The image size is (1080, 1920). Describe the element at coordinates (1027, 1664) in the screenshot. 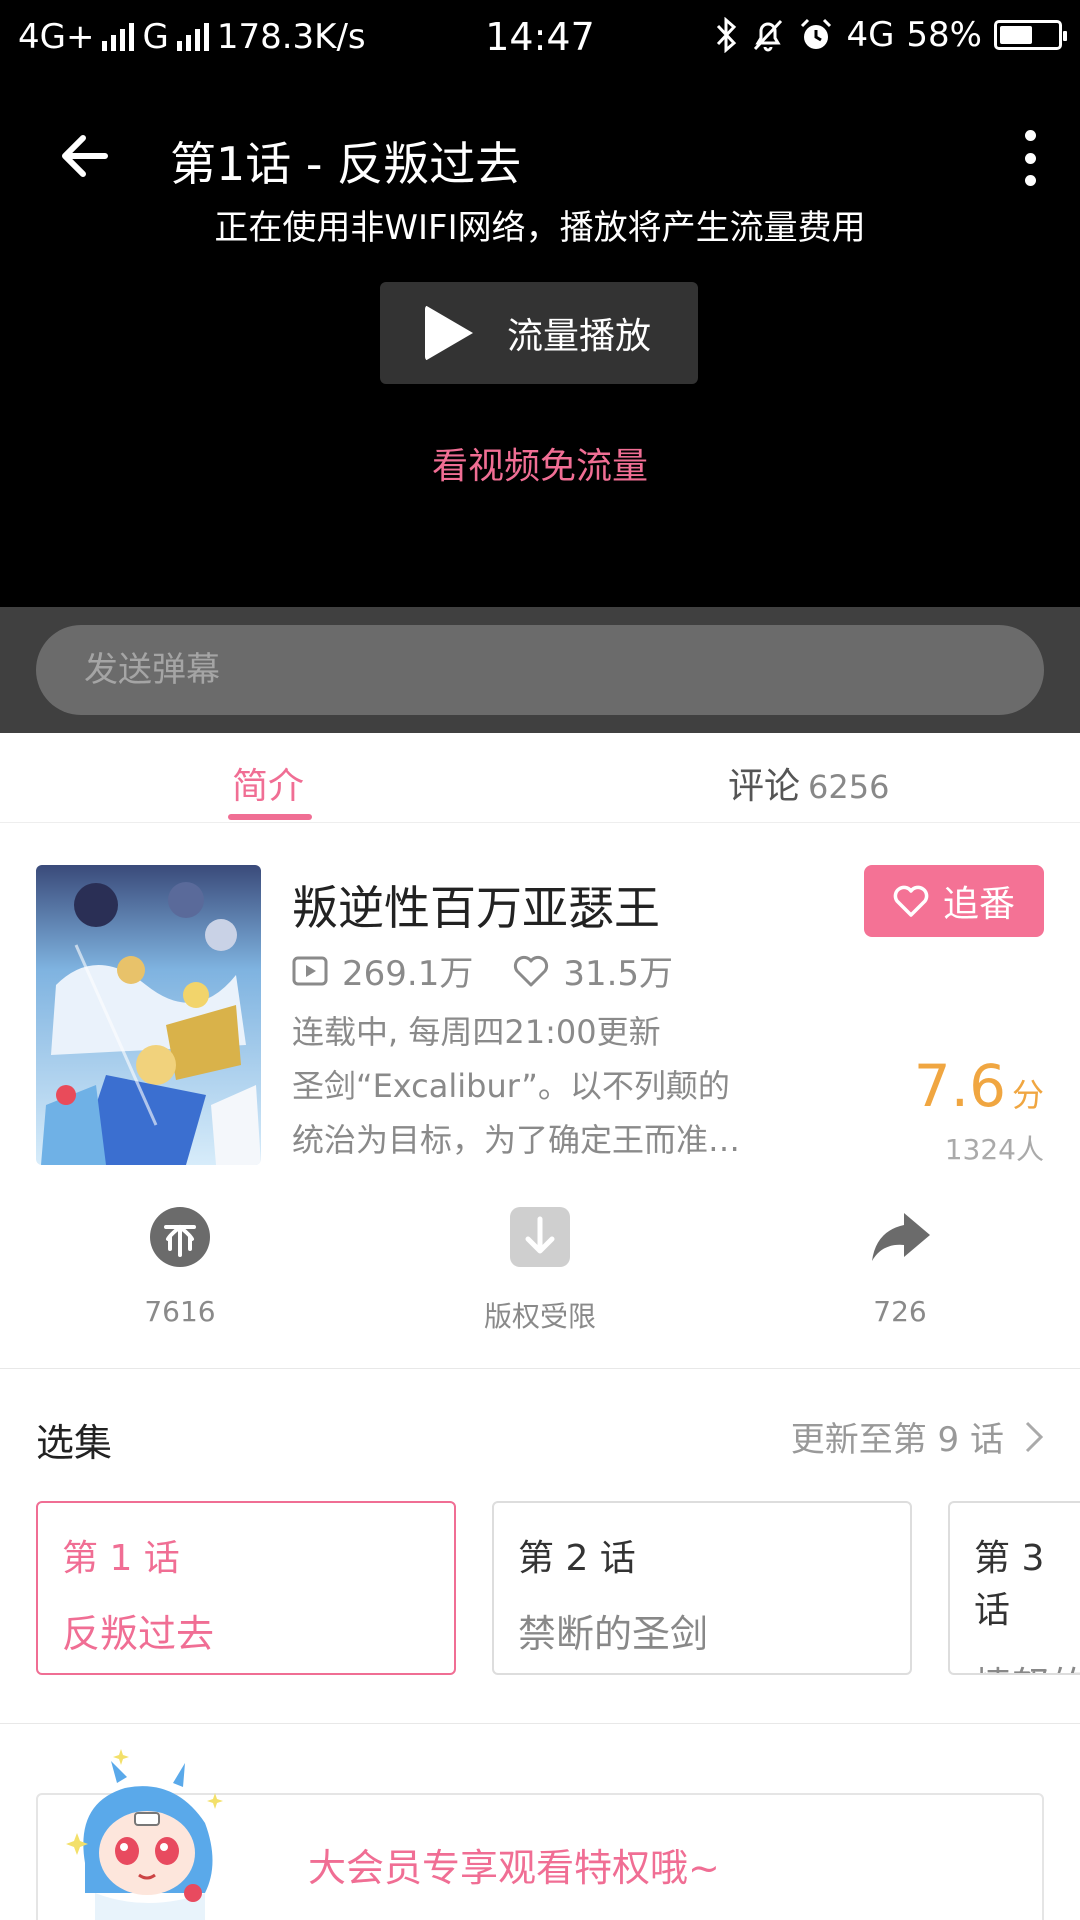

I see `episode-name: 愤怒的` at that location.